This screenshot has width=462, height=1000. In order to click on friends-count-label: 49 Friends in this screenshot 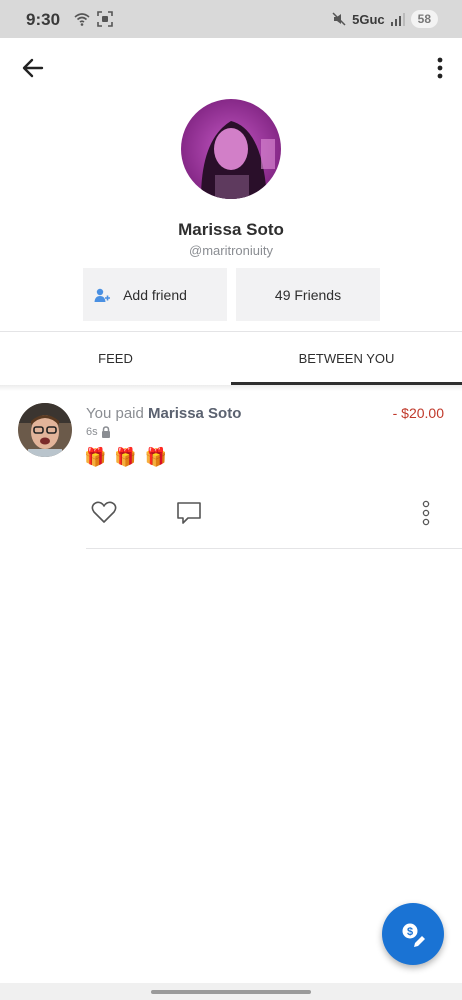, I will do `click(308, 294)`.